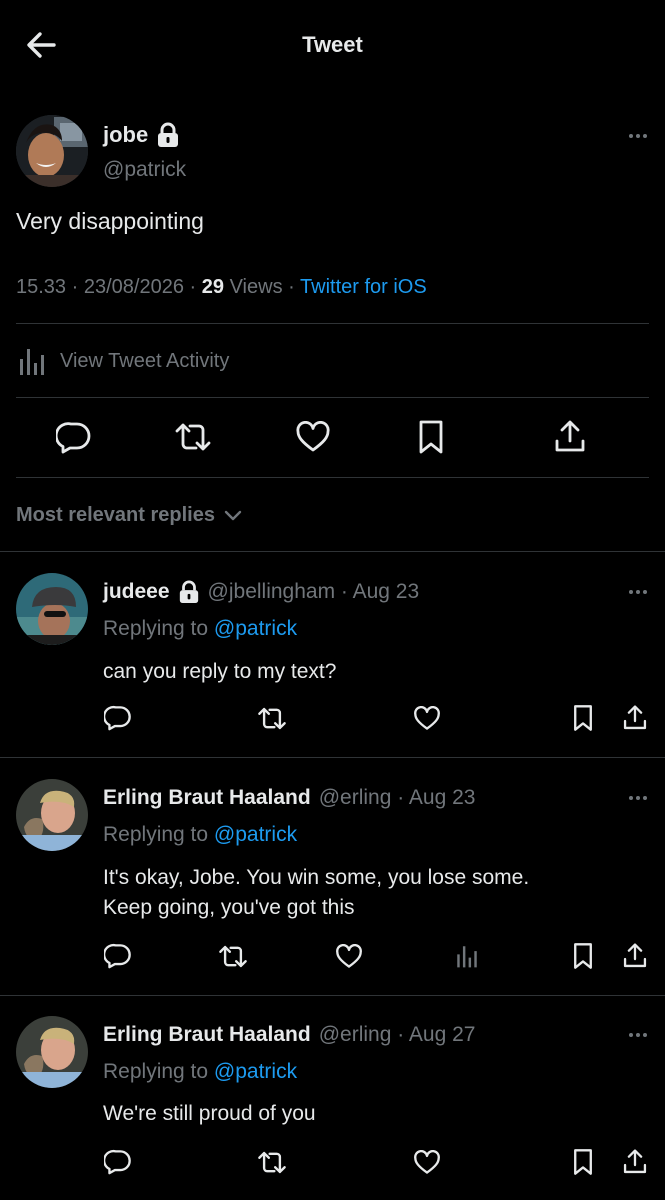 This screenshot has width=665, height=1200. I want to click on author-name: jobe, so click(125, 135).